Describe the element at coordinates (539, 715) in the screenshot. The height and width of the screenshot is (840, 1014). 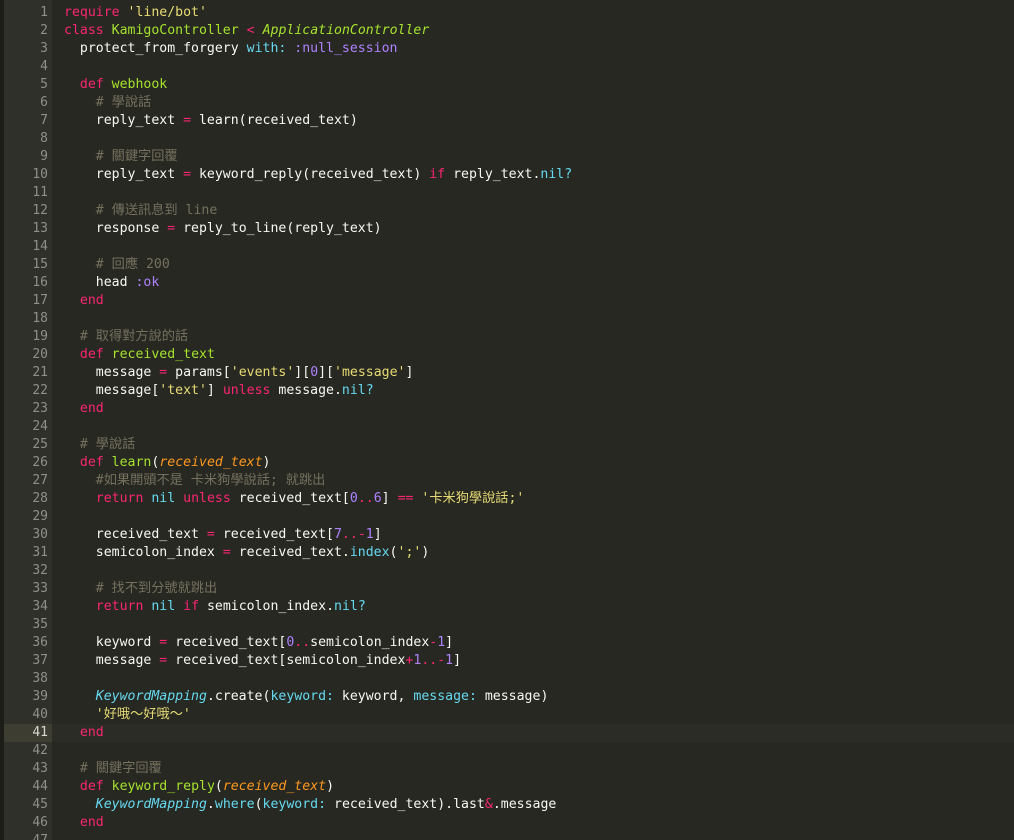
I see `code-line: '好哦～好哦～'` at that location.